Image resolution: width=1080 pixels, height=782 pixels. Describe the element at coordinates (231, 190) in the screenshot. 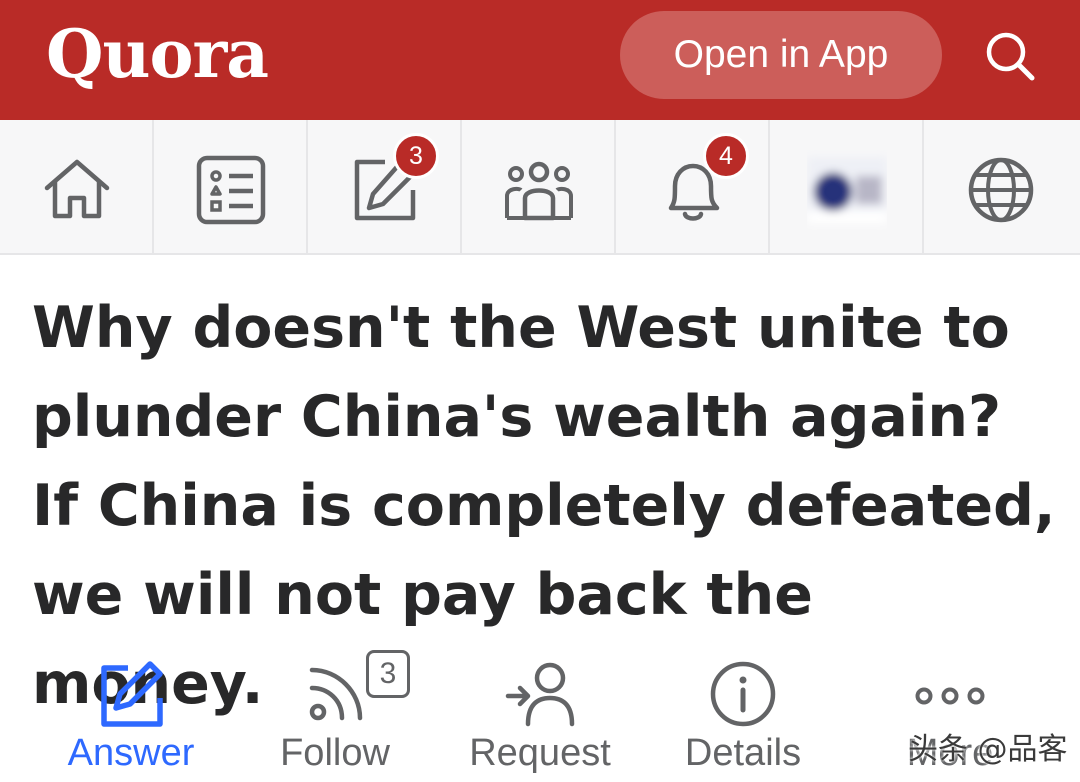

I see `following-feed-icon` at that location.